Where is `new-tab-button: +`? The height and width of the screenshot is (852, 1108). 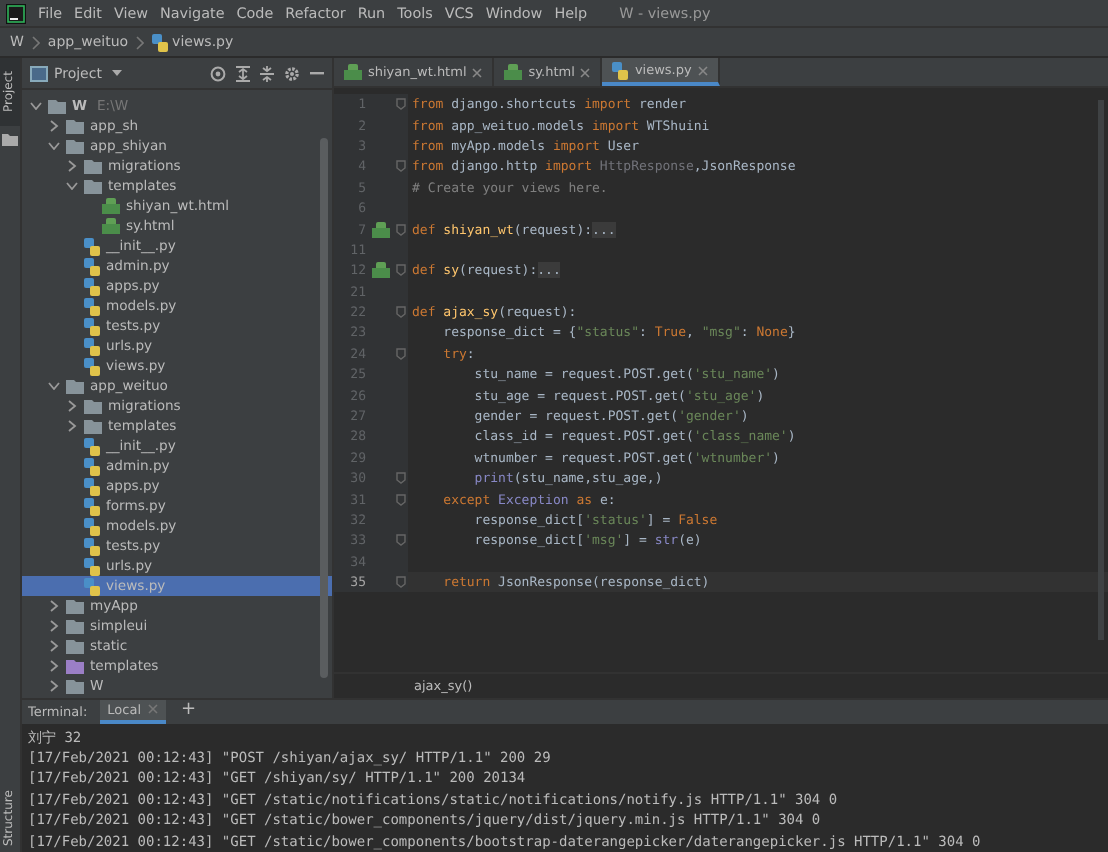
new-tab-button: + is located at coordinates (189, 711).